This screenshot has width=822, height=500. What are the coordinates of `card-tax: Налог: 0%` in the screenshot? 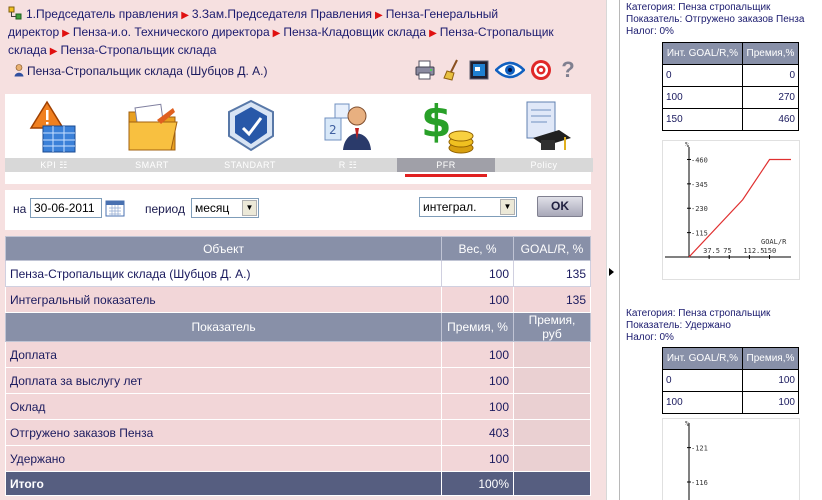 It's located at (650, 31).